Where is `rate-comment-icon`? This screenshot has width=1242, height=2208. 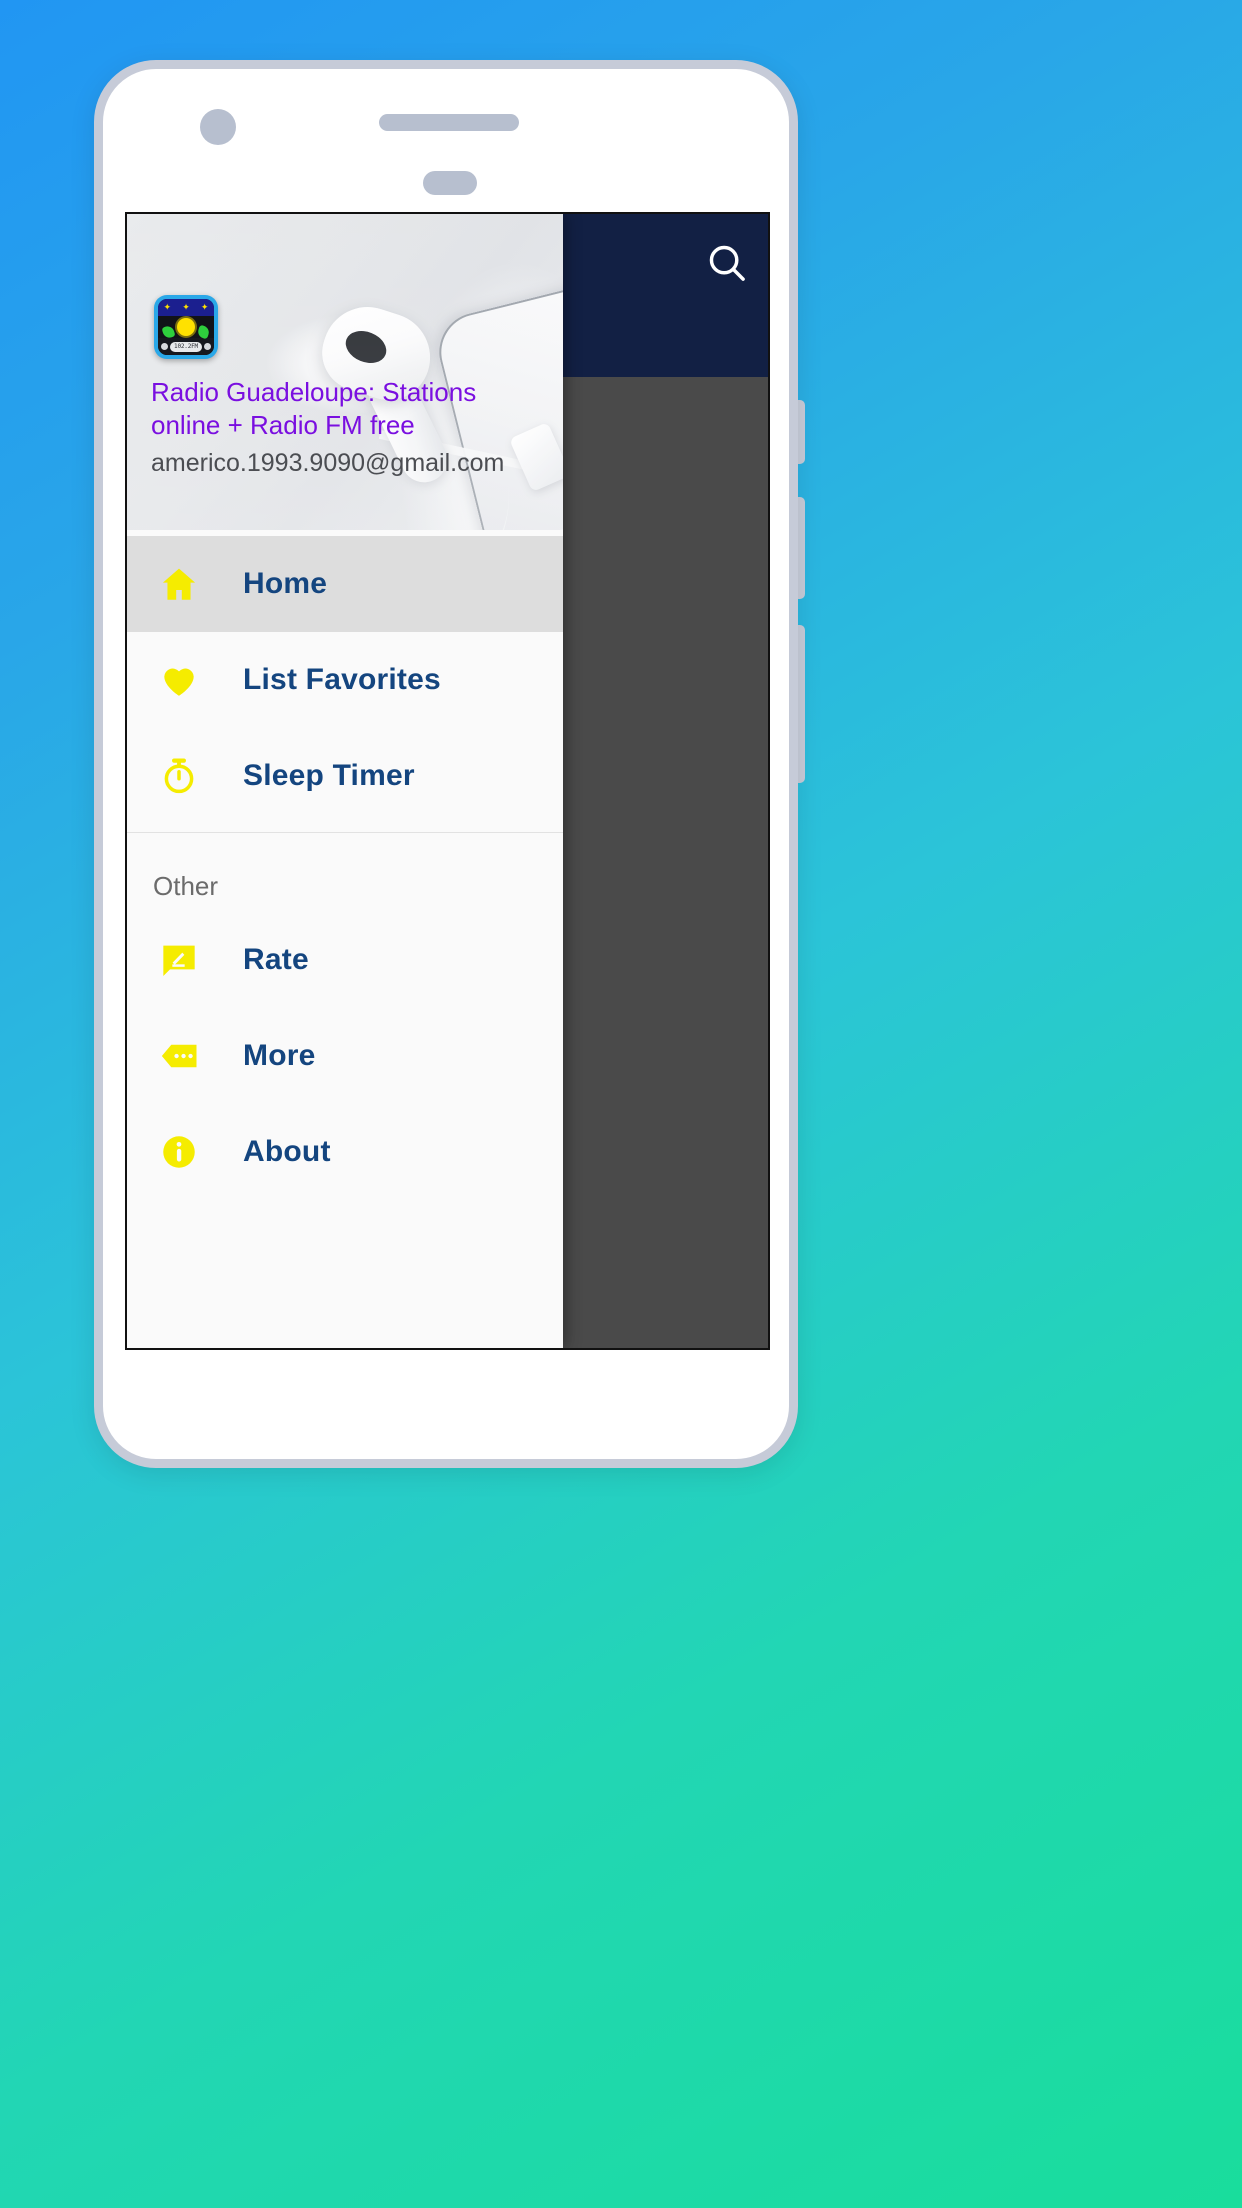 rate-comment-icon is located at coordinates (179, 960).